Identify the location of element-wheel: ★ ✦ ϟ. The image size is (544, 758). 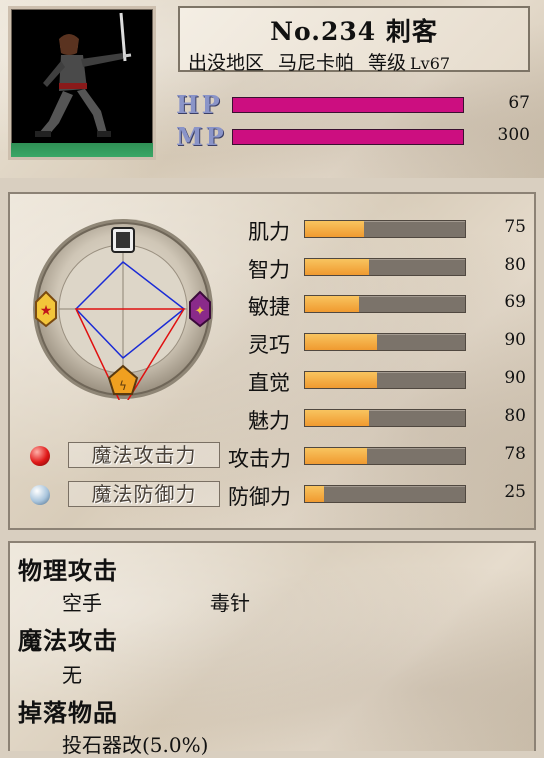
(123, 309).